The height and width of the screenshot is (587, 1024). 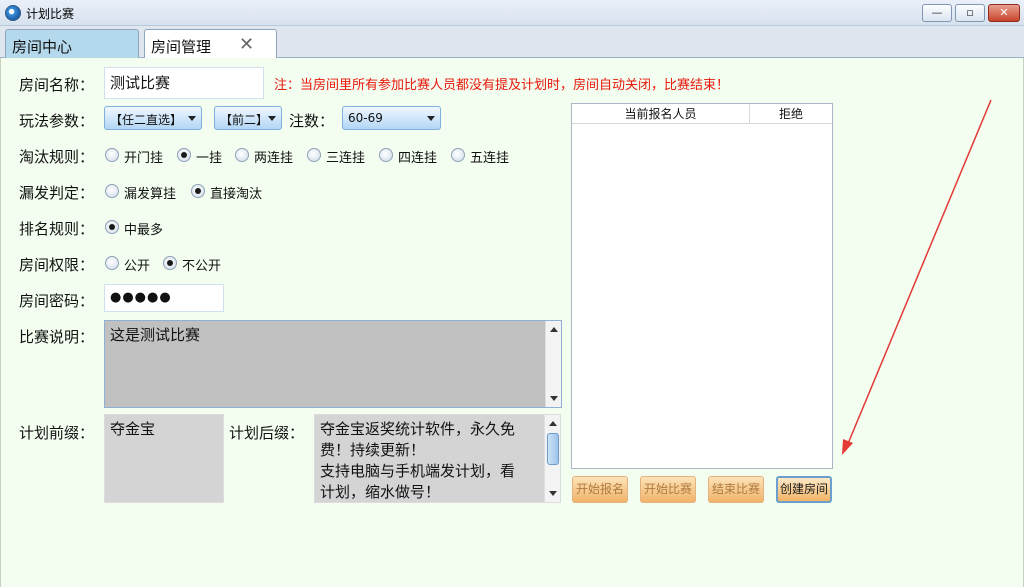 What do you see at coordinates (970, 13) in the screenshot?
I see `maximize-button: ▫` at bounding box center [970, 13].